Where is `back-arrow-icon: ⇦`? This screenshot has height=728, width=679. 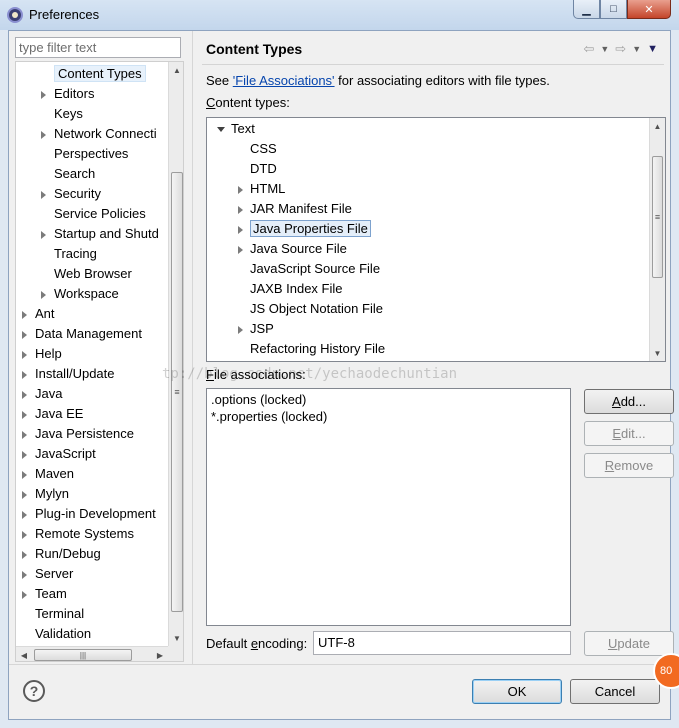
back-arrow-icon: ⇦ is located at coordinates (588, 49).